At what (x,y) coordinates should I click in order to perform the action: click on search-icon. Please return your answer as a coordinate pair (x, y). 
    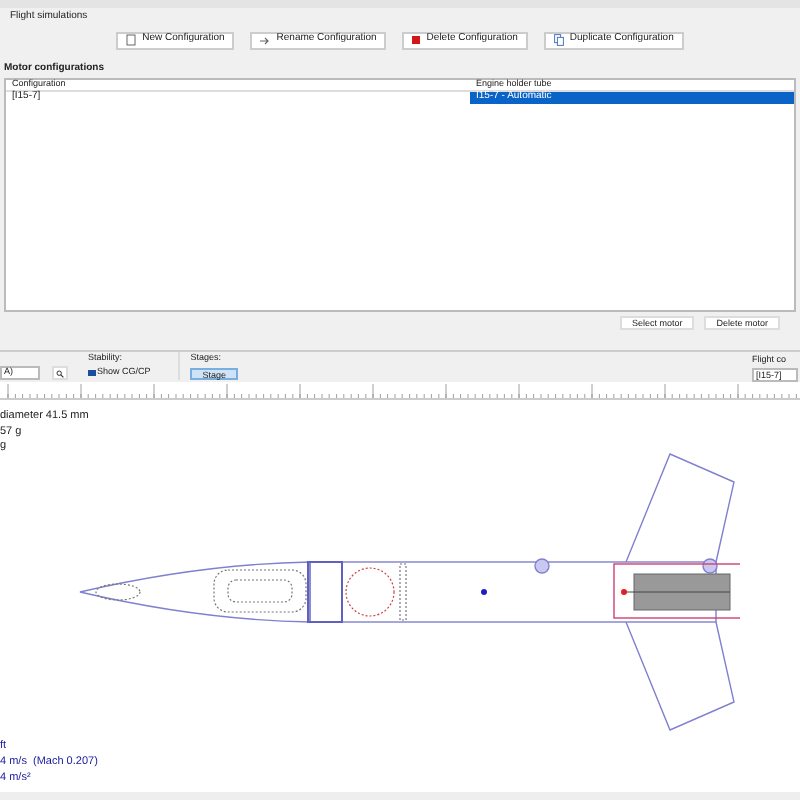
    Looking at the image, I should click on (60, 373).